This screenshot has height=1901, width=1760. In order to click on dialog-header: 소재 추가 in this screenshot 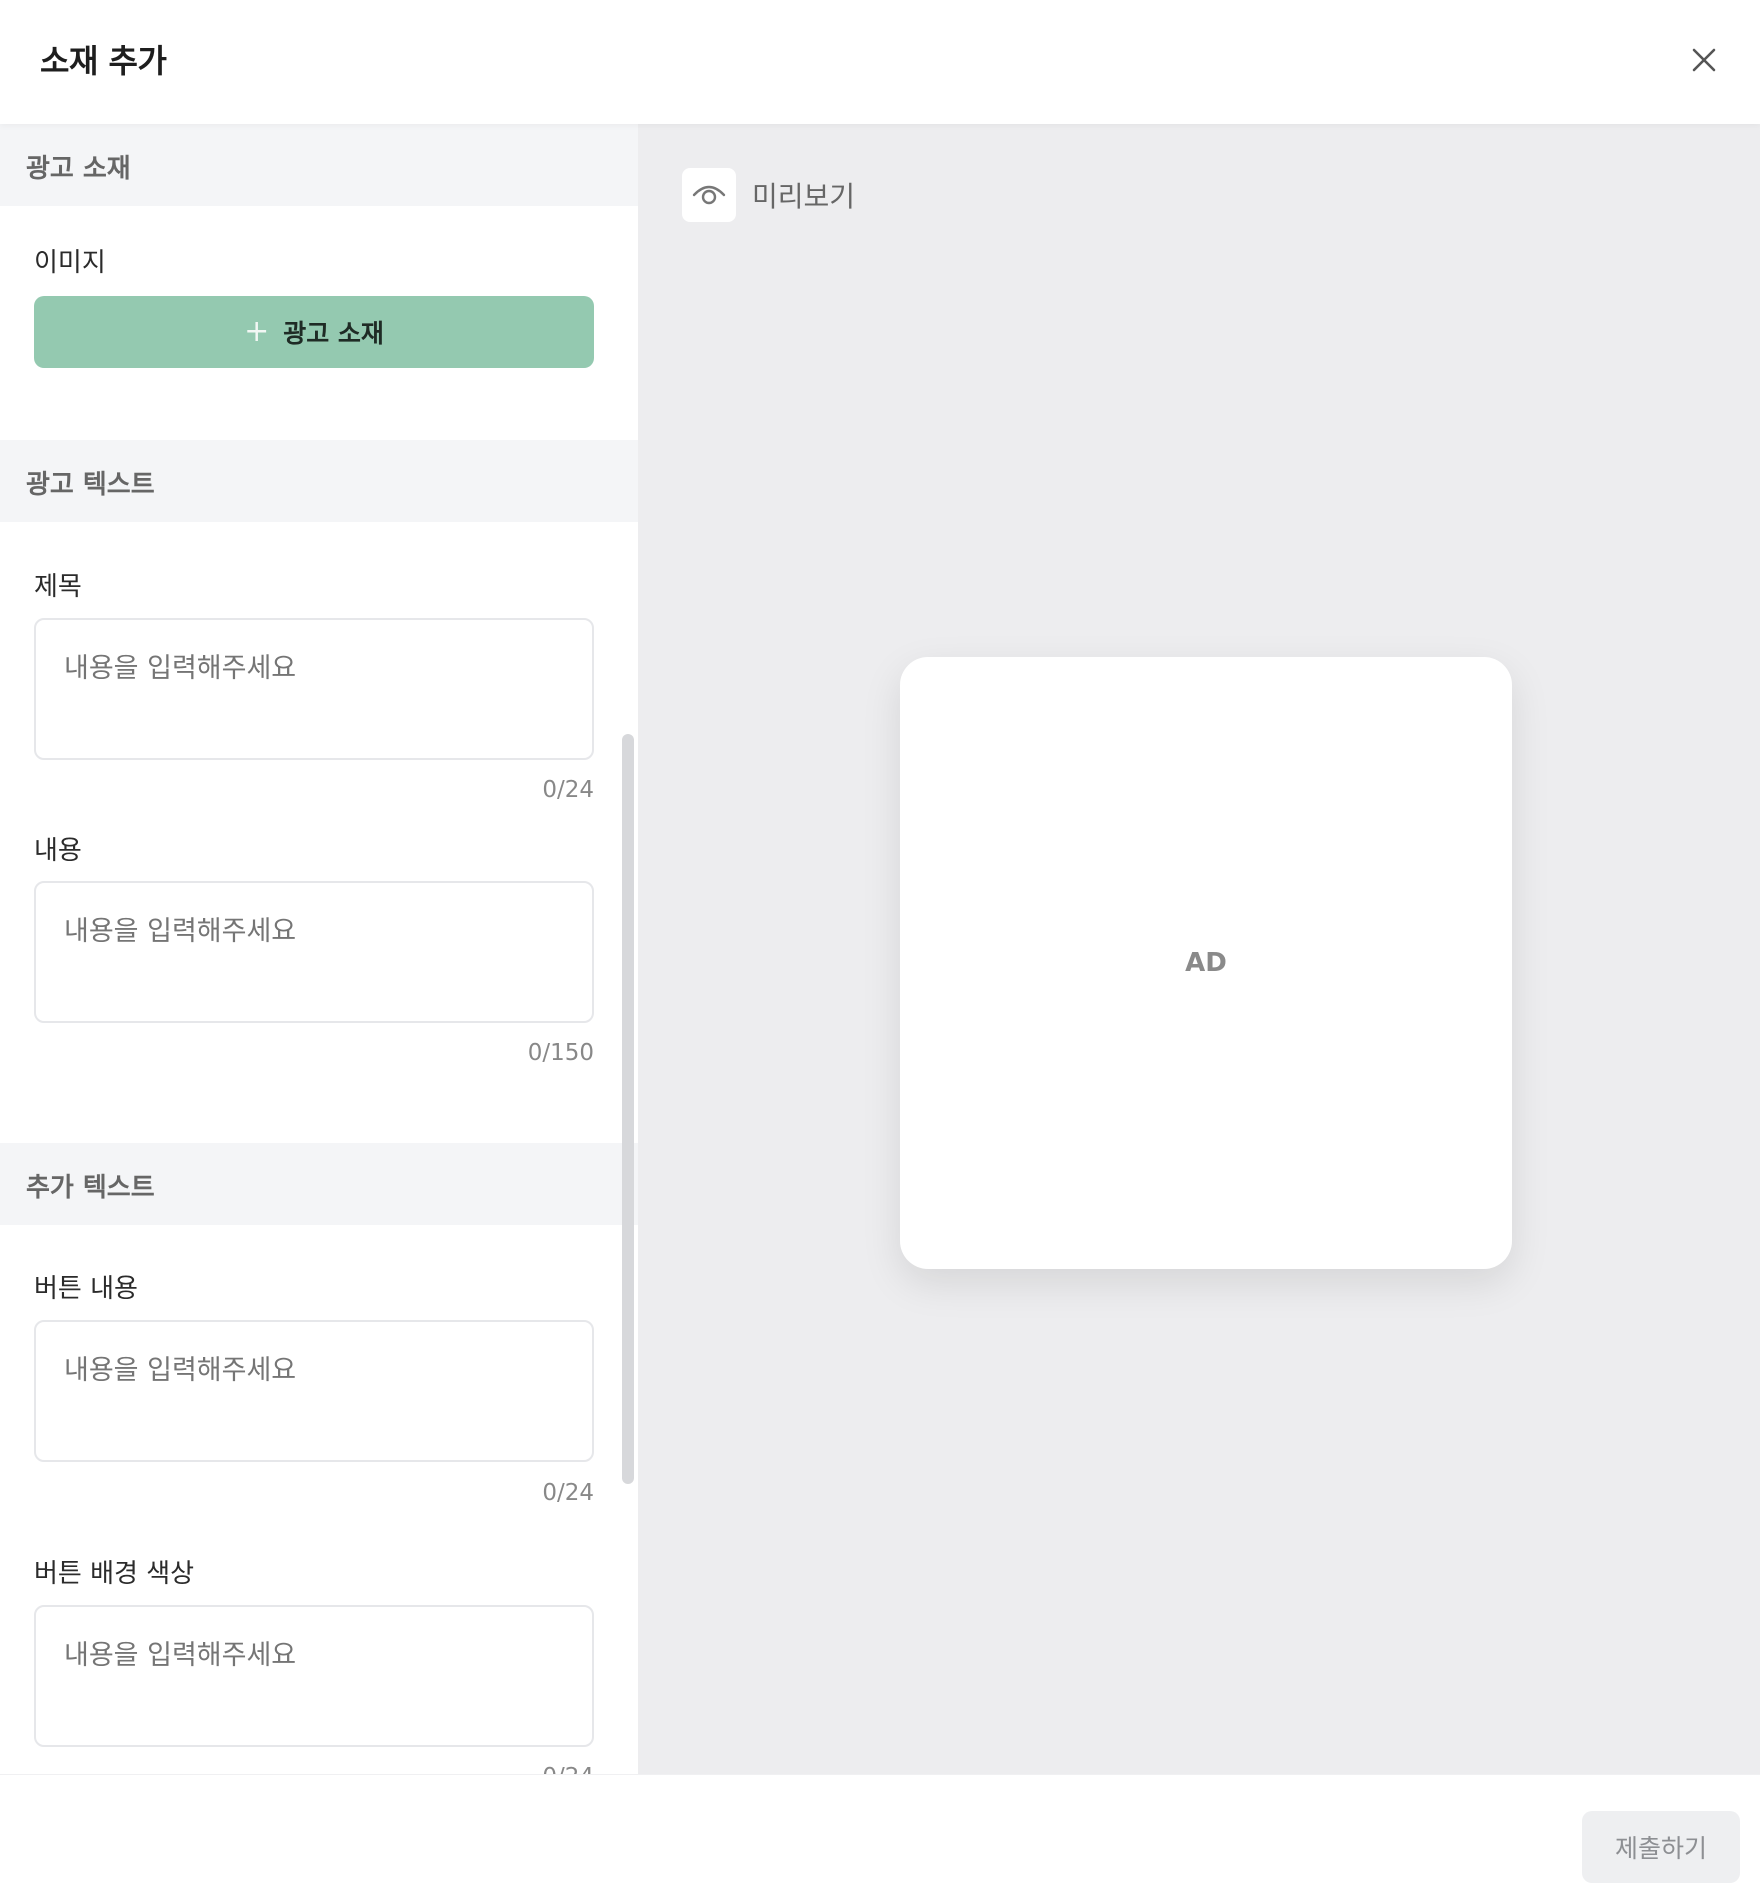, I will do `click(880, 62)`.